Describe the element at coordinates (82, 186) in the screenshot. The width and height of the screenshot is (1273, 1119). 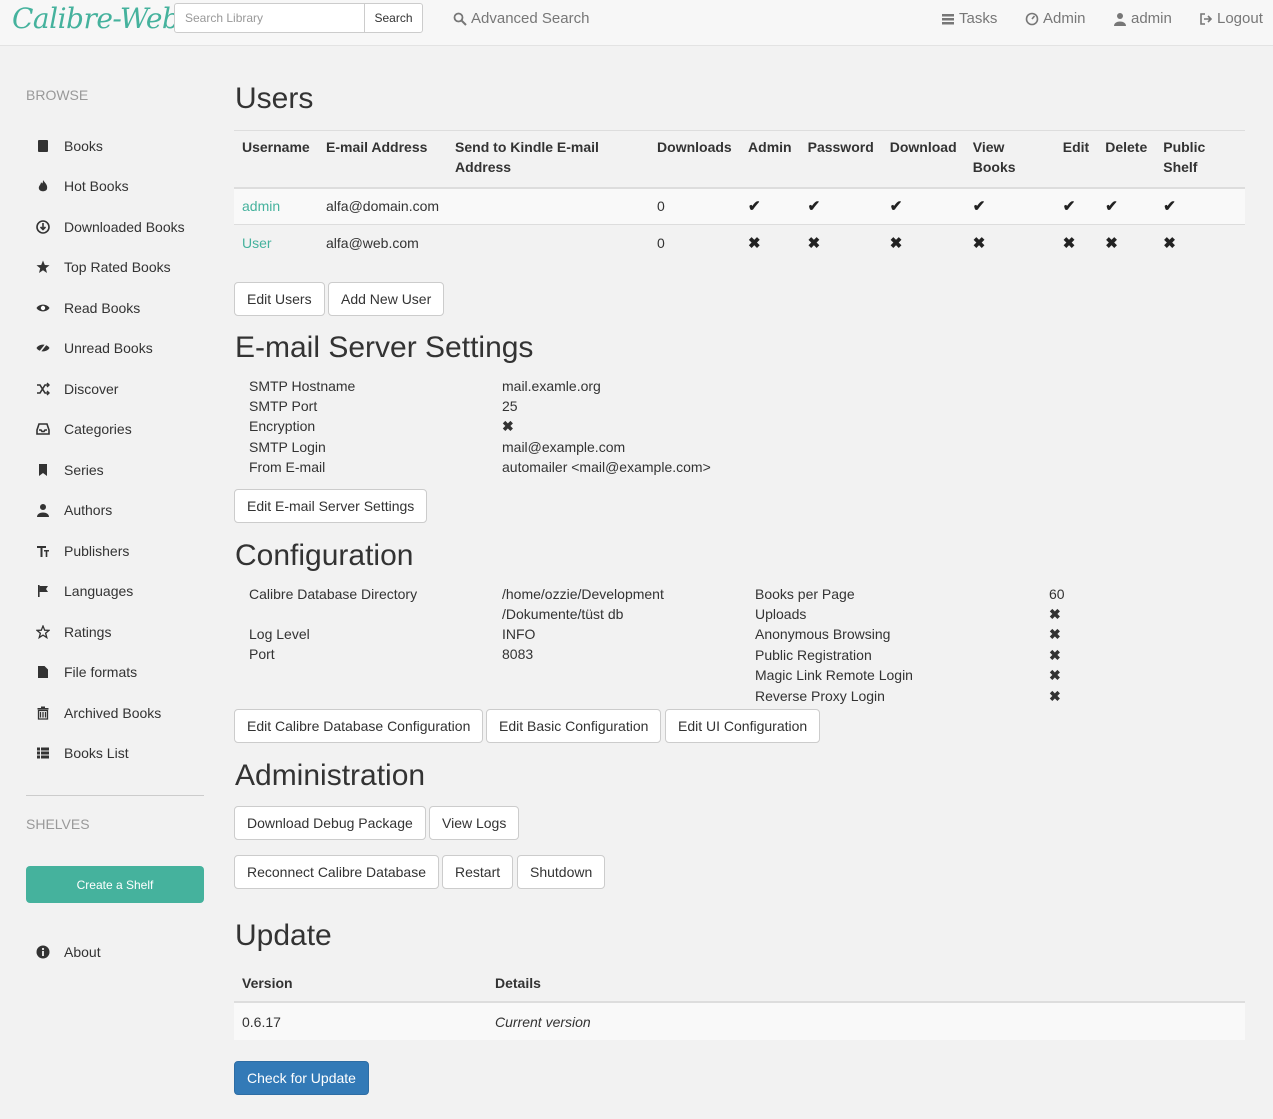
I see `sidebar-item-hot-books: Hot Books` at that location.